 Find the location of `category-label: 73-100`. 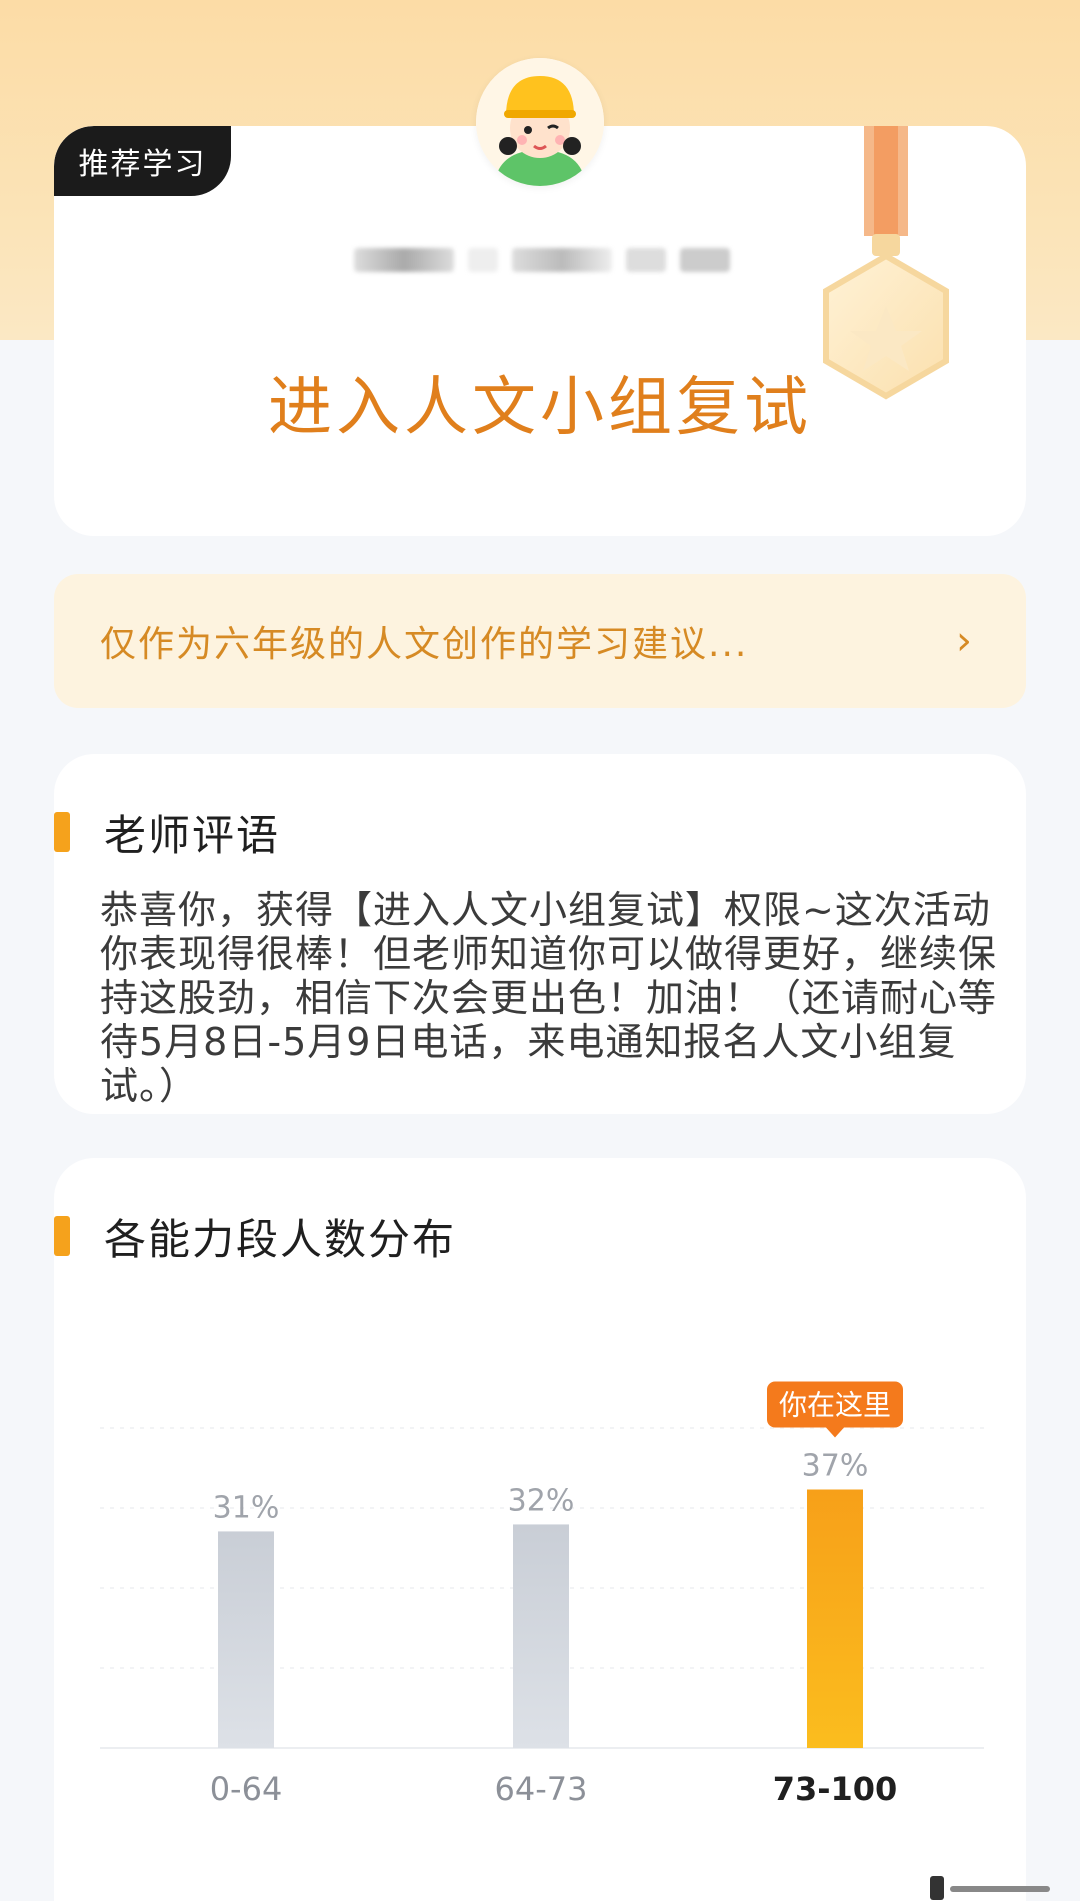

category-label: 73-100 is located at coordinates (835, 1789).